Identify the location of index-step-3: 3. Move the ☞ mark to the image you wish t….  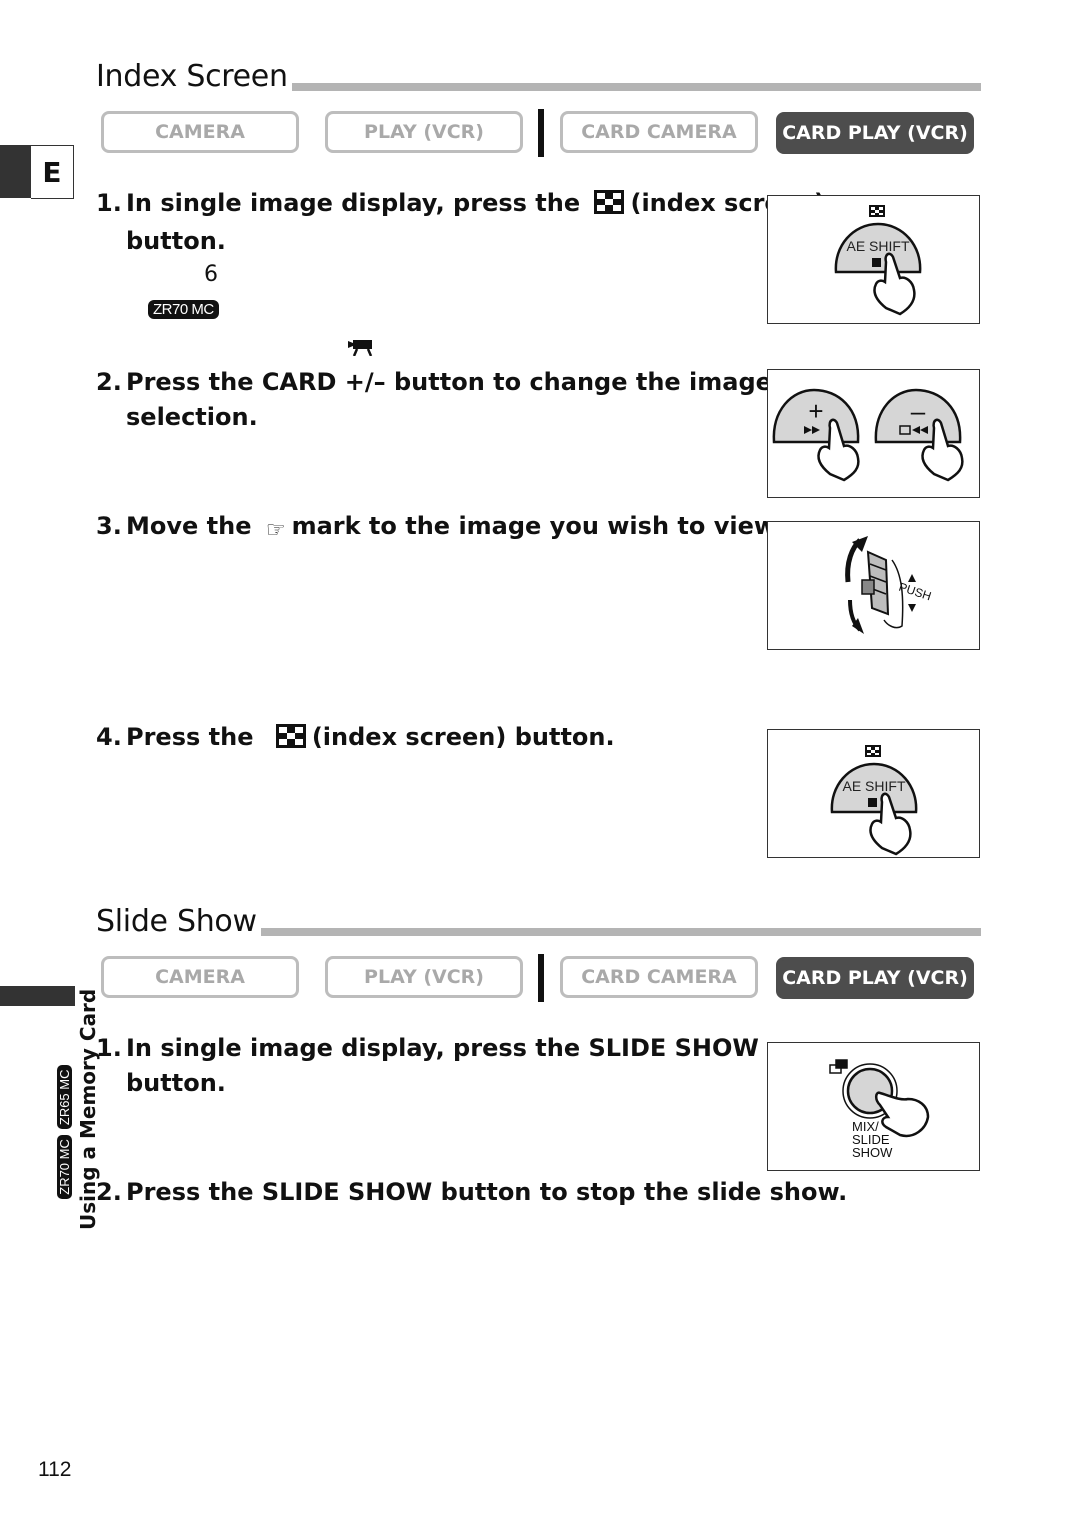
(440, 528).